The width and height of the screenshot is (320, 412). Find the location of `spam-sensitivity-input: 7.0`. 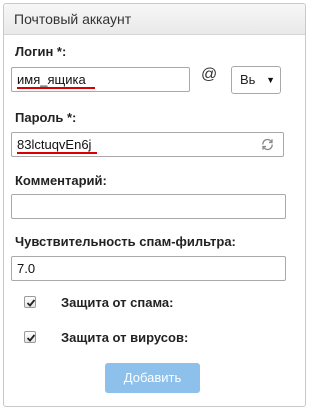

spam-sensitivity-input: 7.0 is located at coordinates (148, 268).